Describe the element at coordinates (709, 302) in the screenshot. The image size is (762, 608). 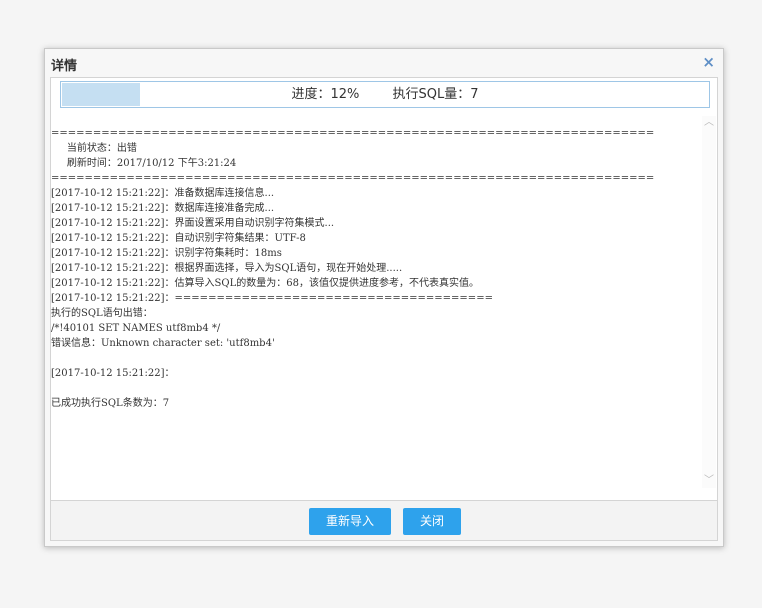
I see `log-scrollbar: ︿ ﹀` at that location.